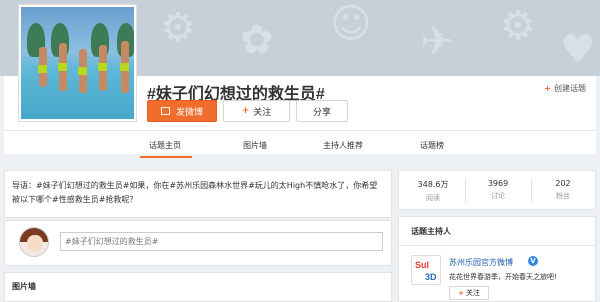 The height and width of the screenshot is (302, 600). What do you see at coordinates (300, 147) in the screenshot?
I see `topic-tabs: 话题主页 图片墙 主持人推荐 话题榜` at bounding box center [300, 147].